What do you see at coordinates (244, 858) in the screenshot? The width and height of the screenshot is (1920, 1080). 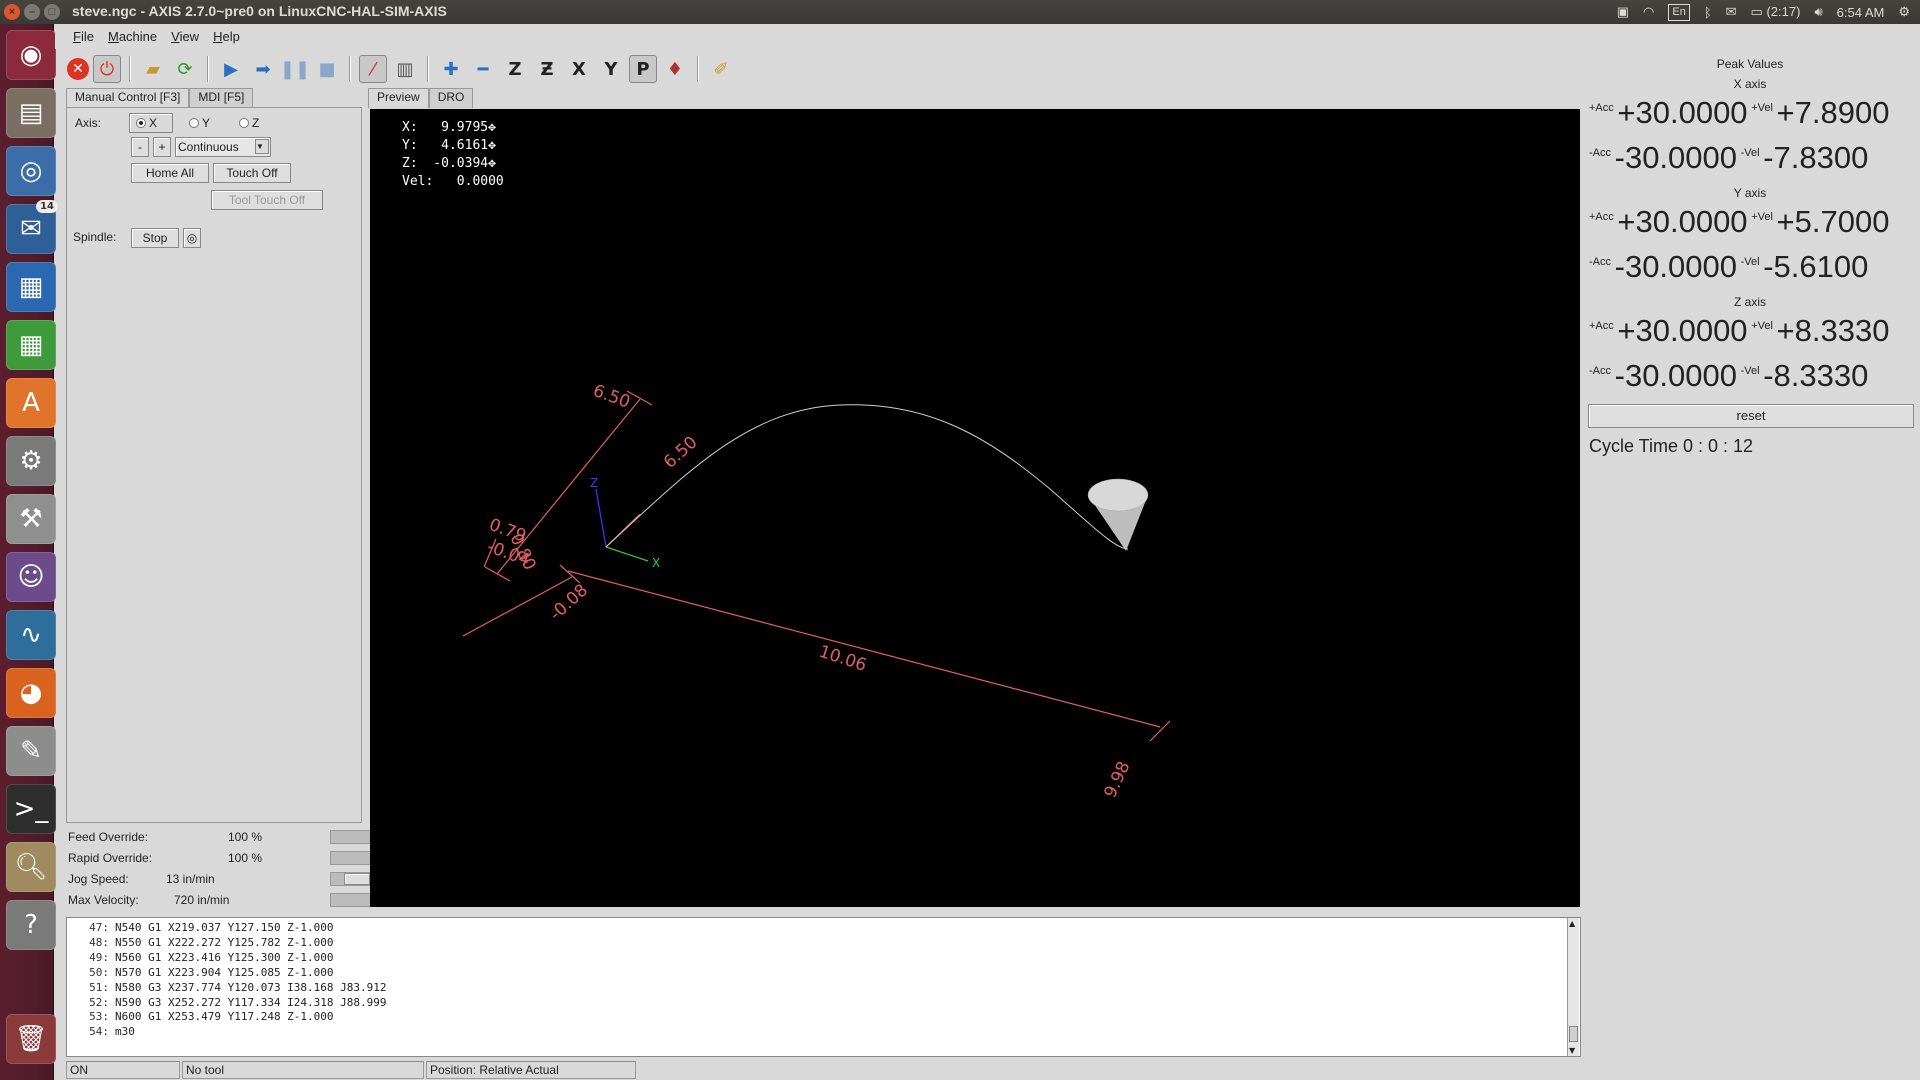 I see `rapid-override-value: 100 %` at bounding box center [244, 858].